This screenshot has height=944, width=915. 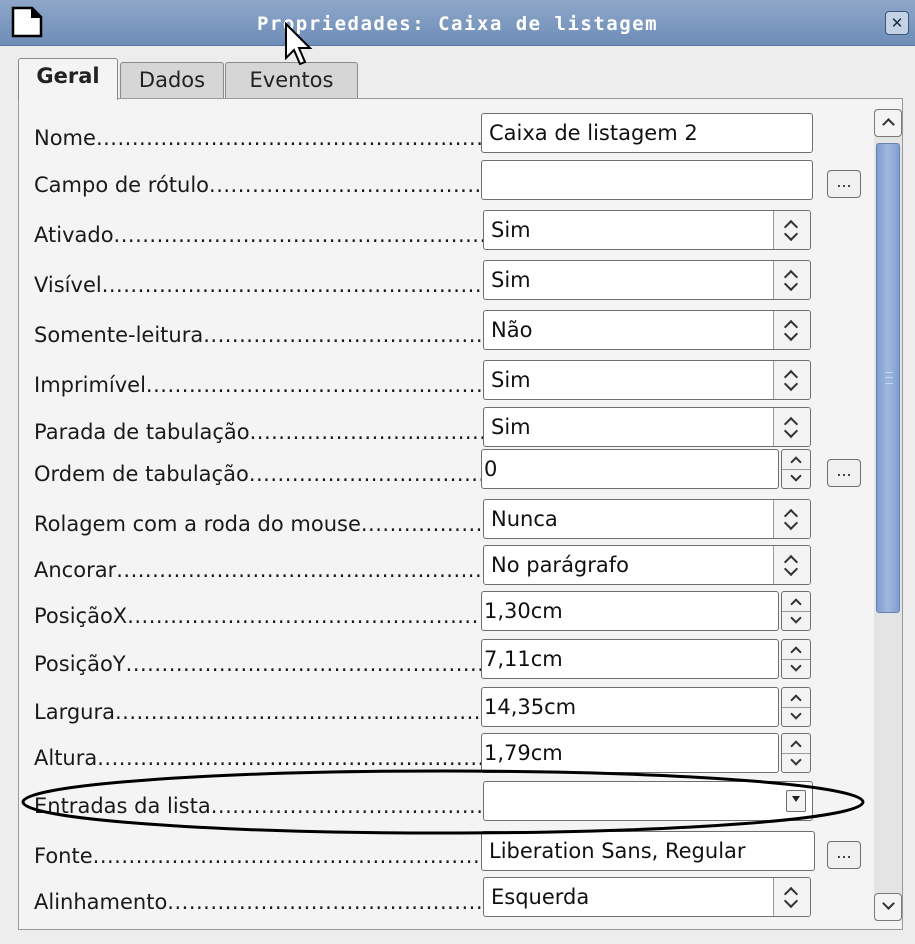 What do you see at coordinates (647, 280) in the screenshot?
I see `visivel-select: Sim` at bounding box center [647, 280].